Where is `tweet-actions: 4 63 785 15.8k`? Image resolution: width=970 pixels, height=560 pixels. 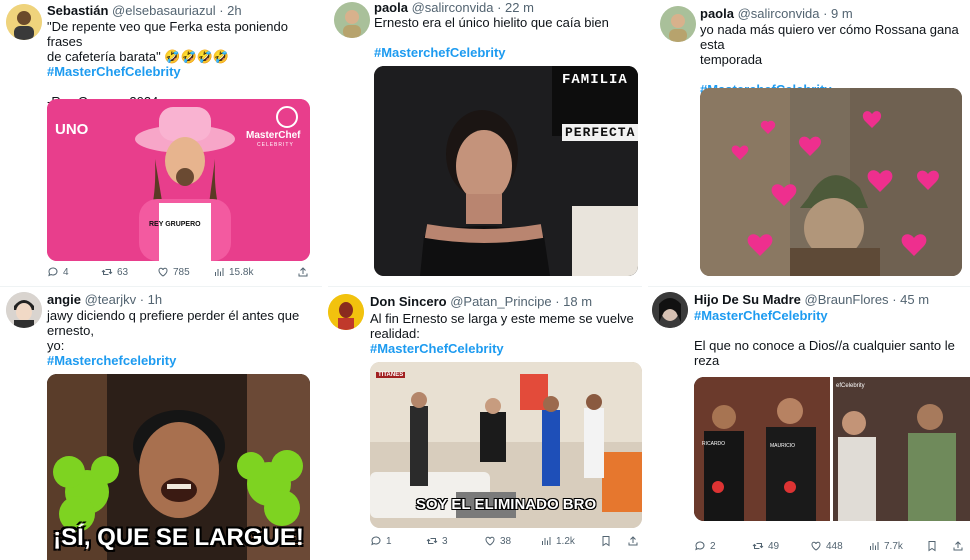
tweet-actions: 4 63 785 15.8k is located at coordinates (182, 273).